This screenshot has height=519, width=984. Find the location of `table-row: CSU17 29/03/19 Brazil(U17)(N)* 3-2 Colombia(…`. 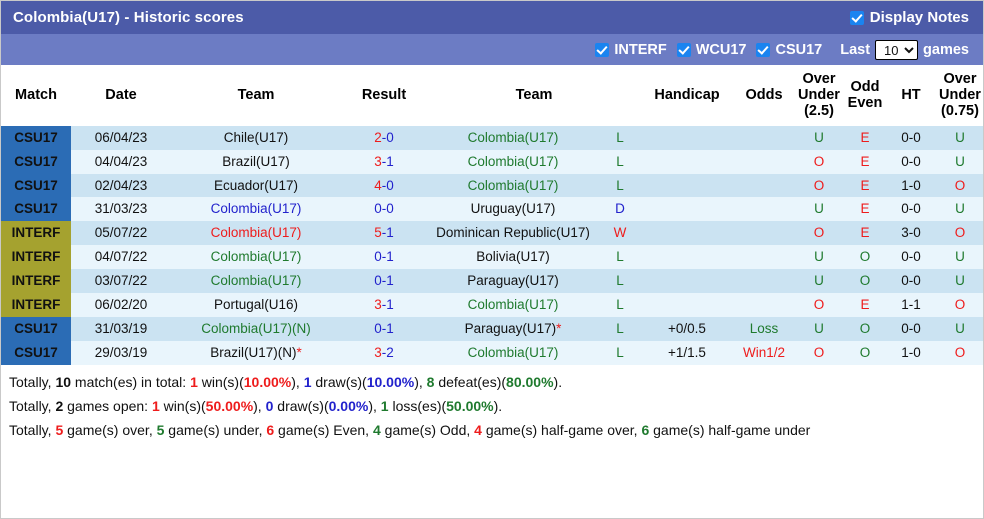

table-row: CSU17 29/03/19 Brazil(U17)(N)* 3-2 Colombia(… is located at coordinates (492, 353).